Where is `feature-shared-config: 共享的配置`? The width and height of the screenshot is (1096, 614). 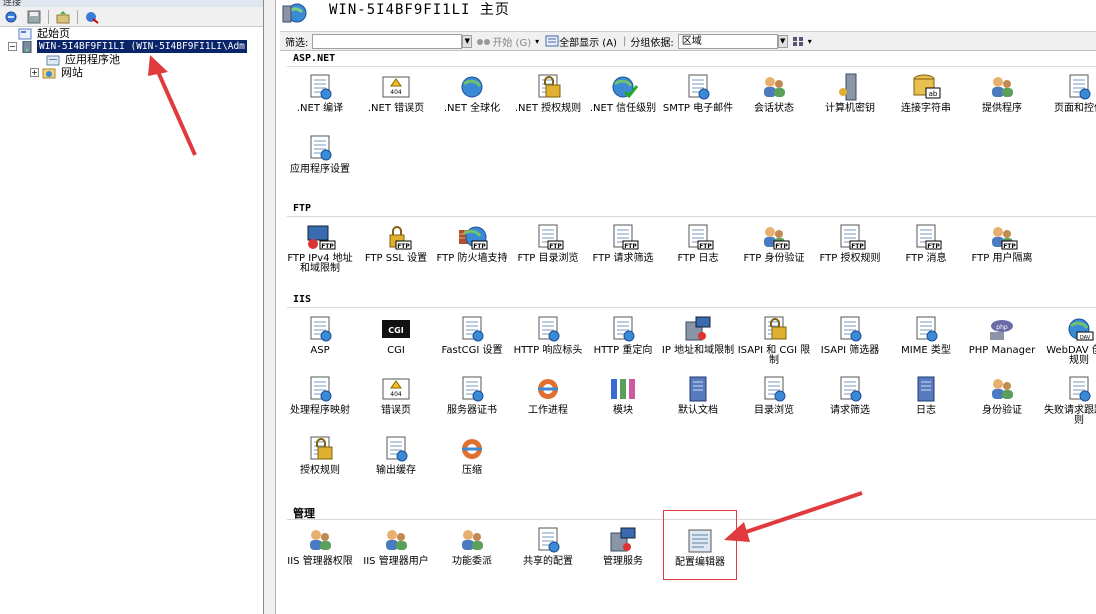
feature-shared-config: 共享的配置 is located at coordinates (548, 553).